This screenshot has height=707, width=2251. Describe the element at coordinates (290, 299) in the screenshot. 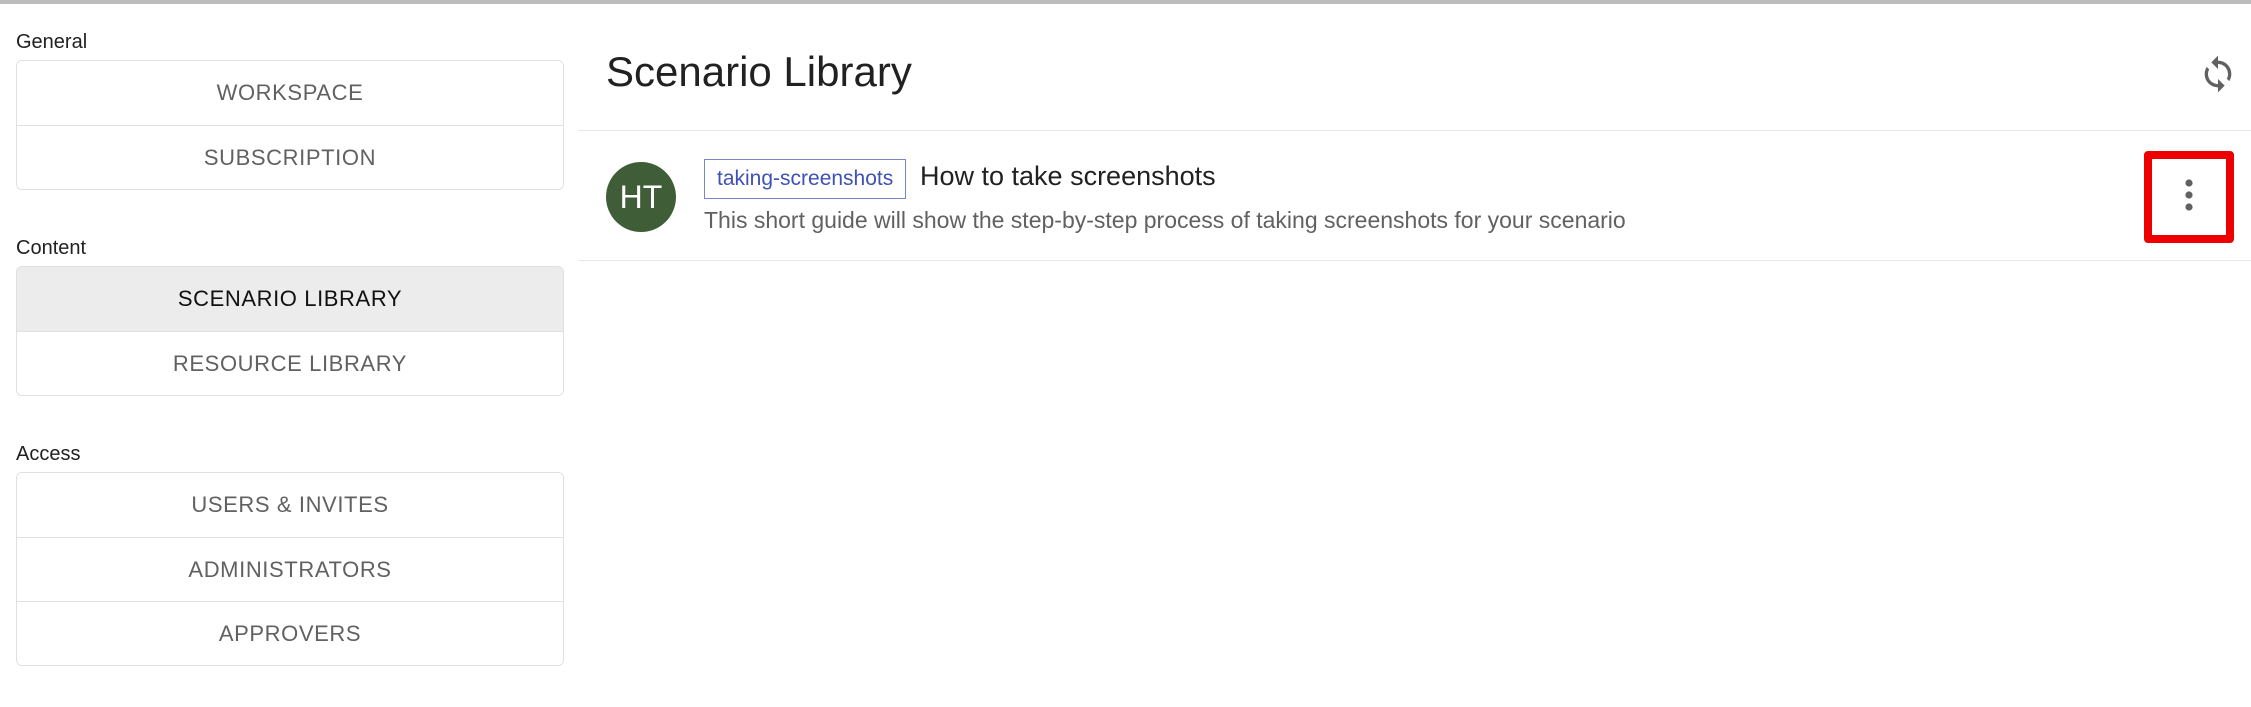

I see `nav-scenario-library-button: SCENARIO LIBRARY` at that location.